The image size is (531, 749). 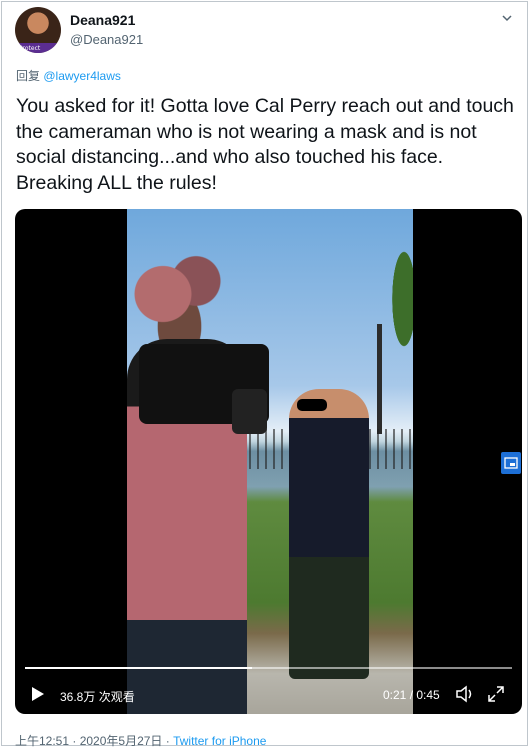 What do you see at coordinates (28, 76) in the screenshot?
I see `reply-prefix: 回复` at bounding box center [28, 76].